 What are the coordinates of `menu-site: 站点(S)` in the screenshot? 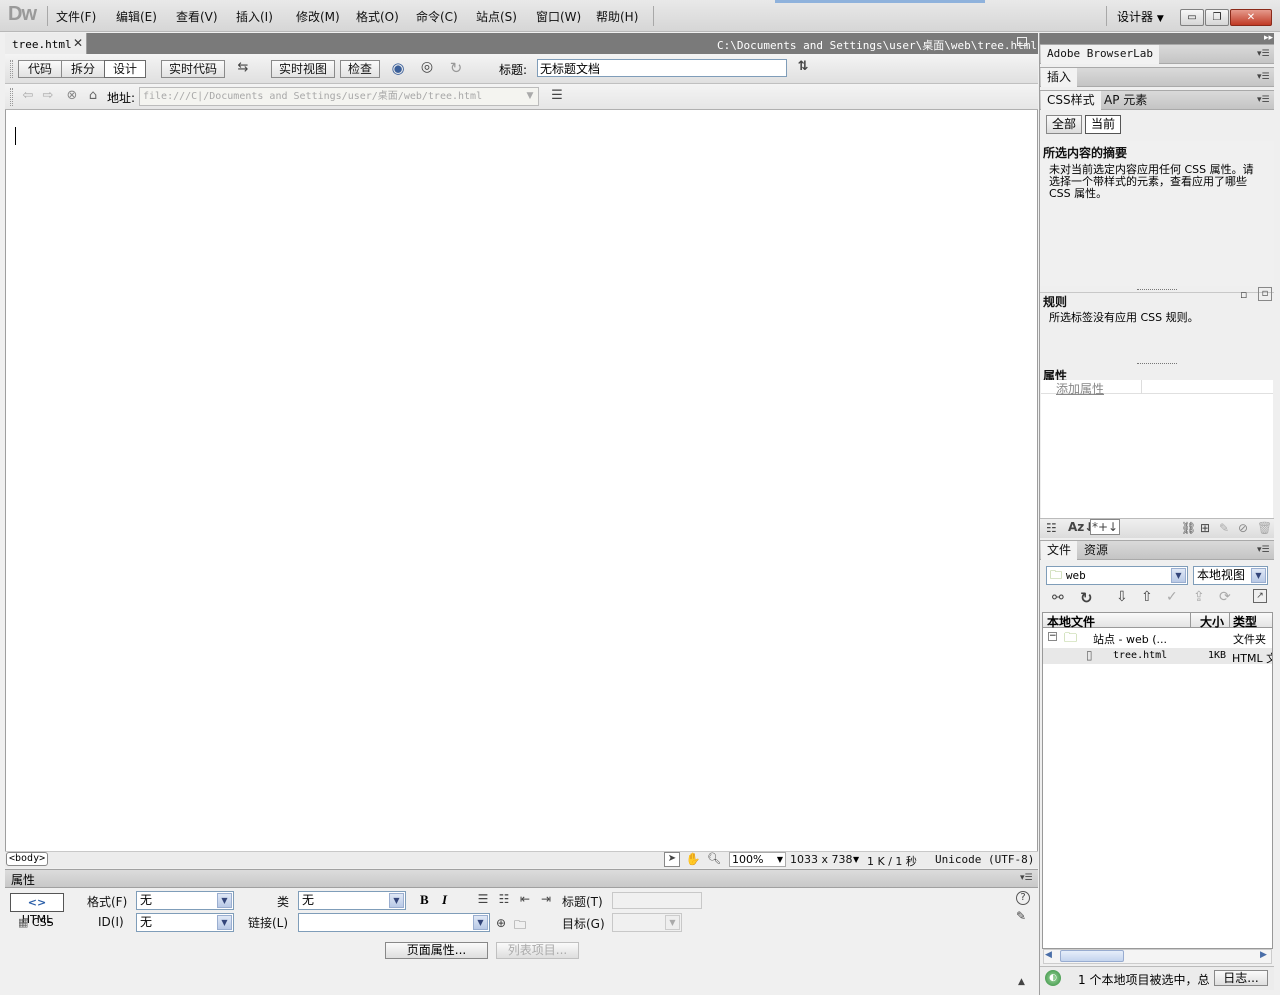 It's located at (496, 16).